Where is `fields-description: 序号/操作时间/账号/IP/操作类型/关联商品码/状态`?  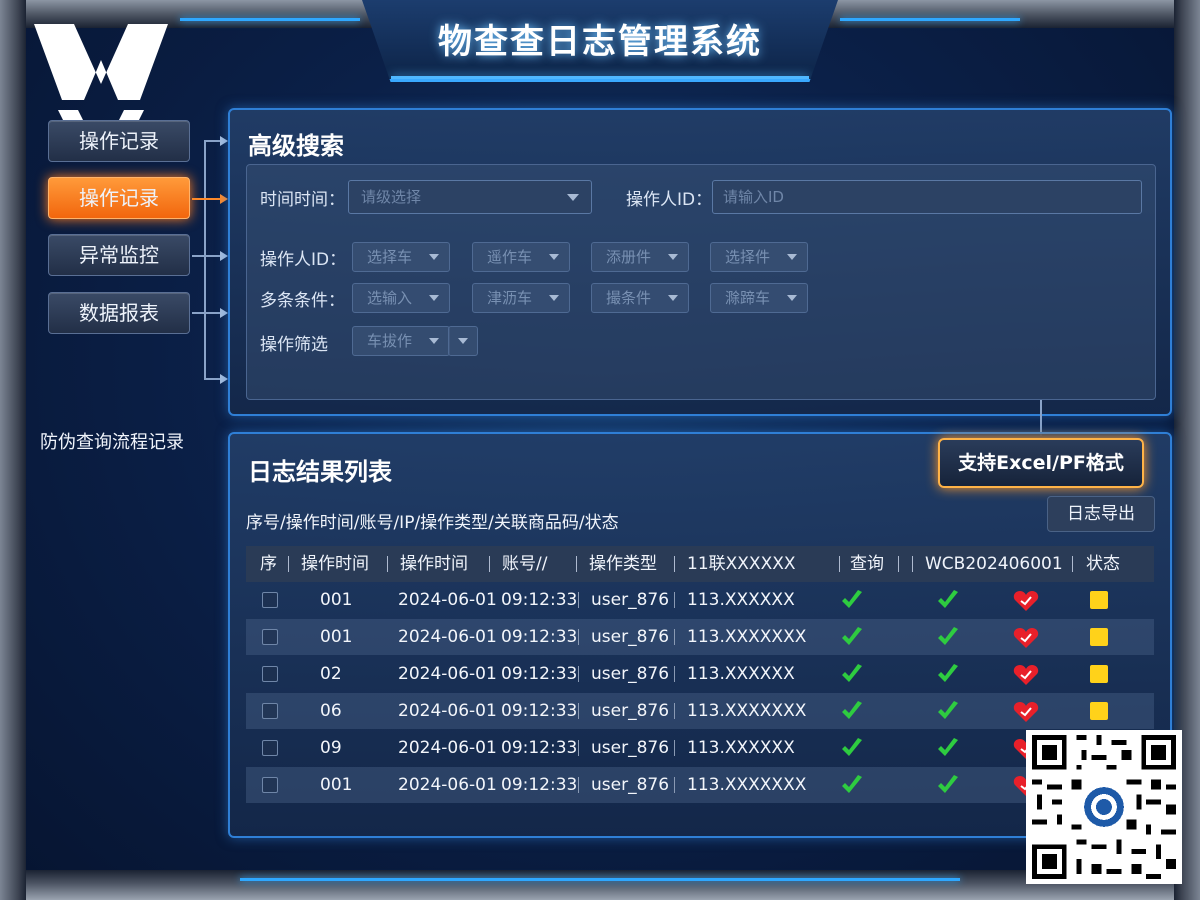 fields-description: 序号/操作时间/账号/IP/操作类型/关联商品码/状态 is located at coordinates (432, 523).